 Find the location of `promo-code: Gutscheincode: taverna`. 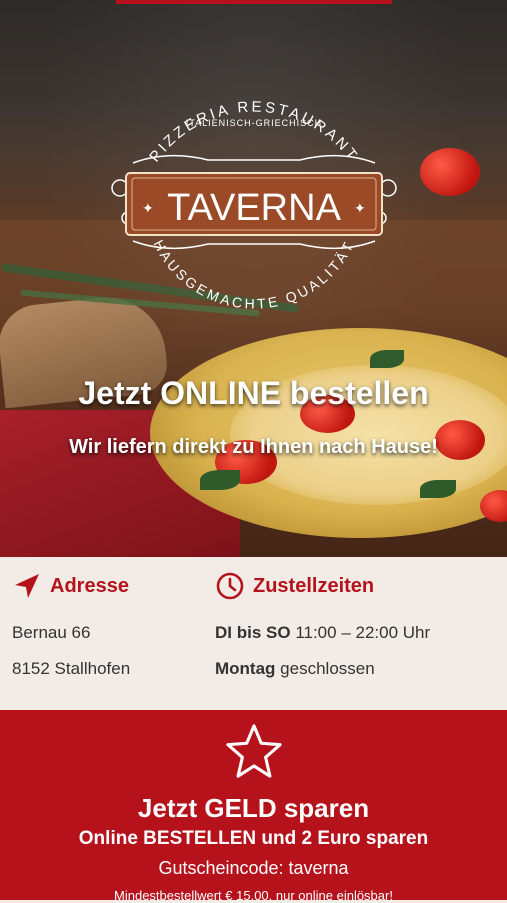

promo-code: Gutscheincode: taverna is located at coordinates (253, 868).